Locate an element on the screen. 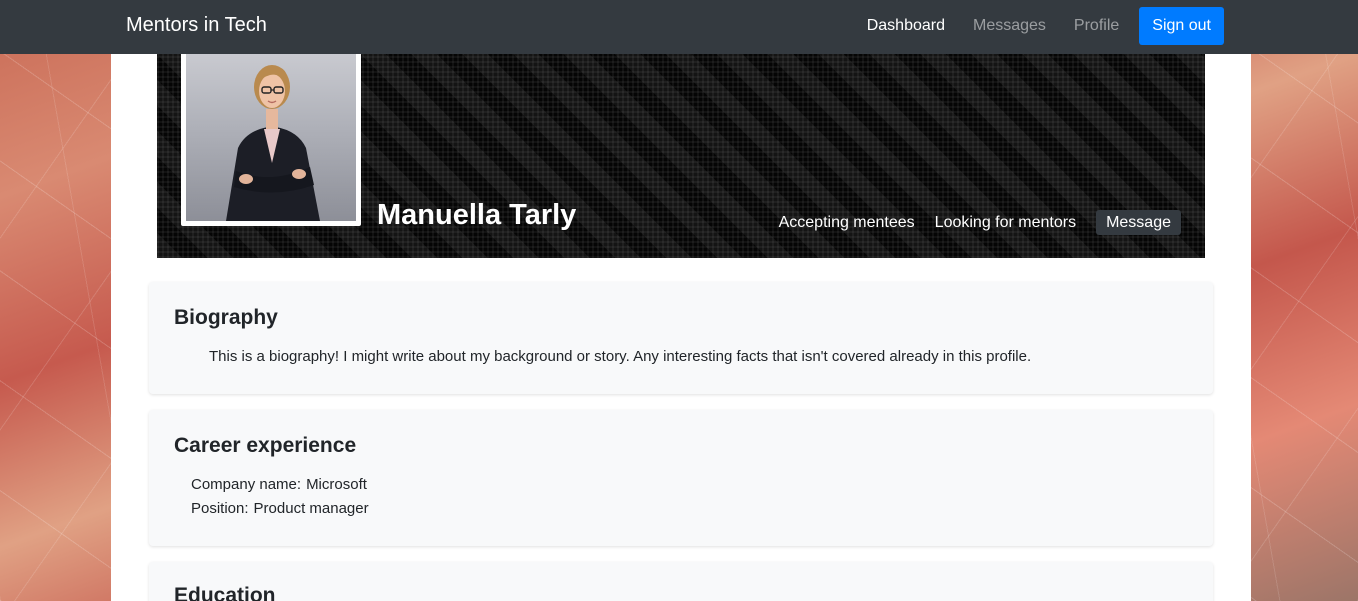 Image resolution: width=1358 pixels, height=601 pixels. education-card: Education is located at coordinates (681, 581).